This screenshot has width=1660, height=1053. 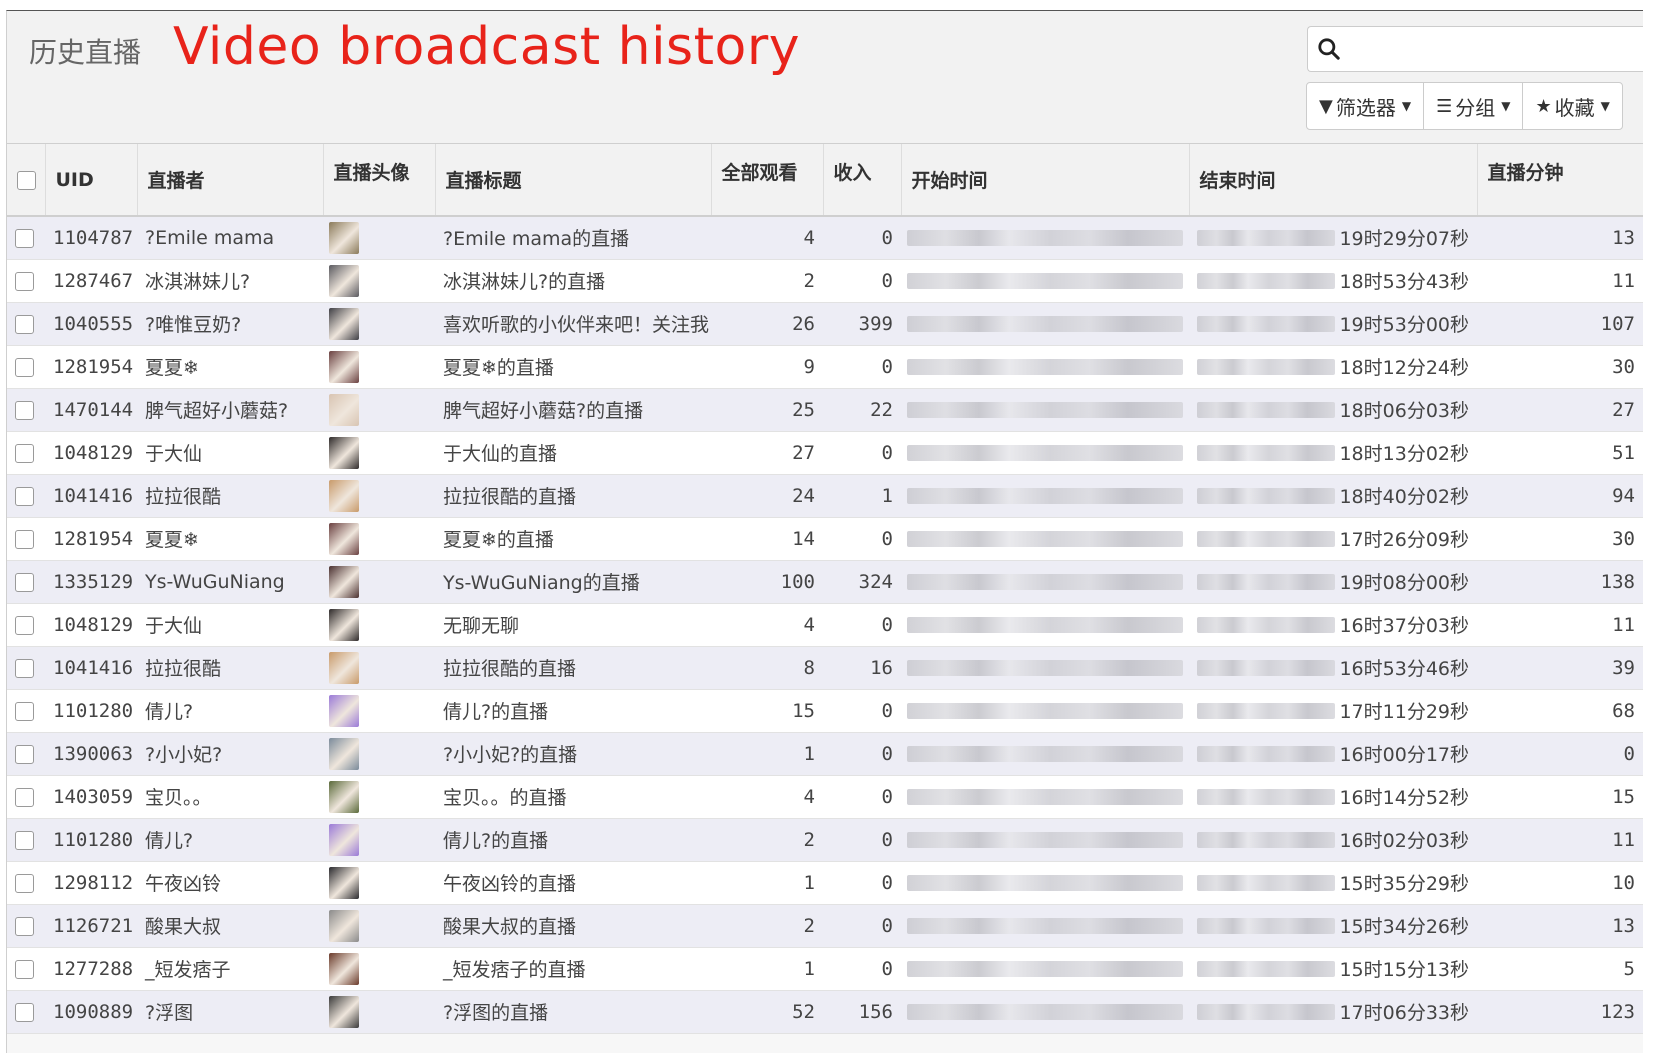 What do you see at coordinates (767, 180) in the screenshot?
I see `column-header-views: 全部观看` at bounding box center [767, 180].